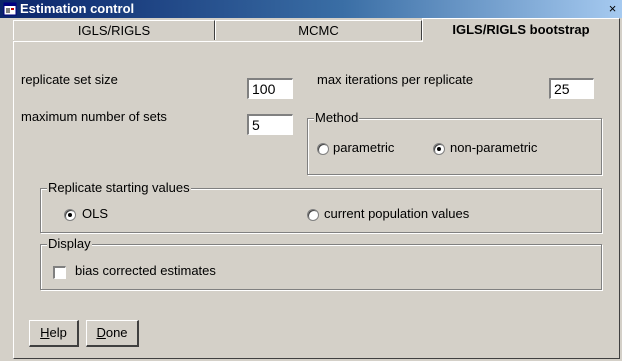 This screenshot has width=622, height=361. What do you see at coordinates (119, 188) in the screenshot?
I see `replicate-starting-values-legend: Replicate starting values` at bounding box center [119, 188].